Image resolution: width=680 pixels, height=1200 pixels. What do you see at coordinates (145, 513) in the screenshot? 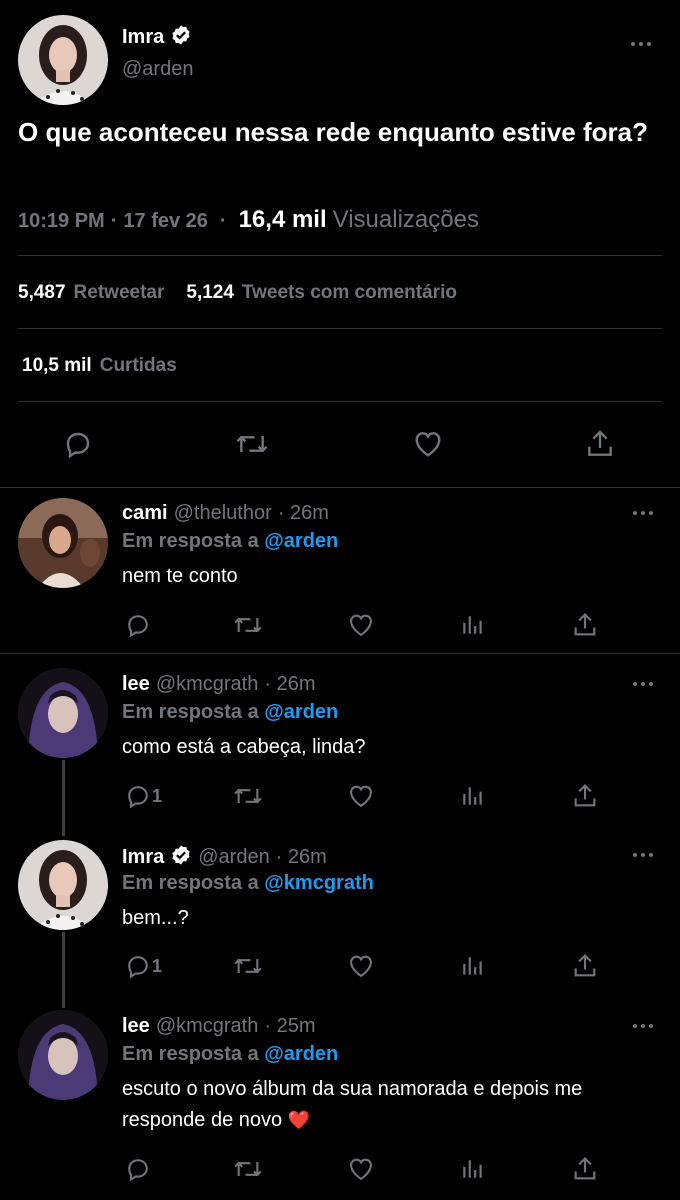
I see `reply-author-name: cami` at bounding box center [145, 513].